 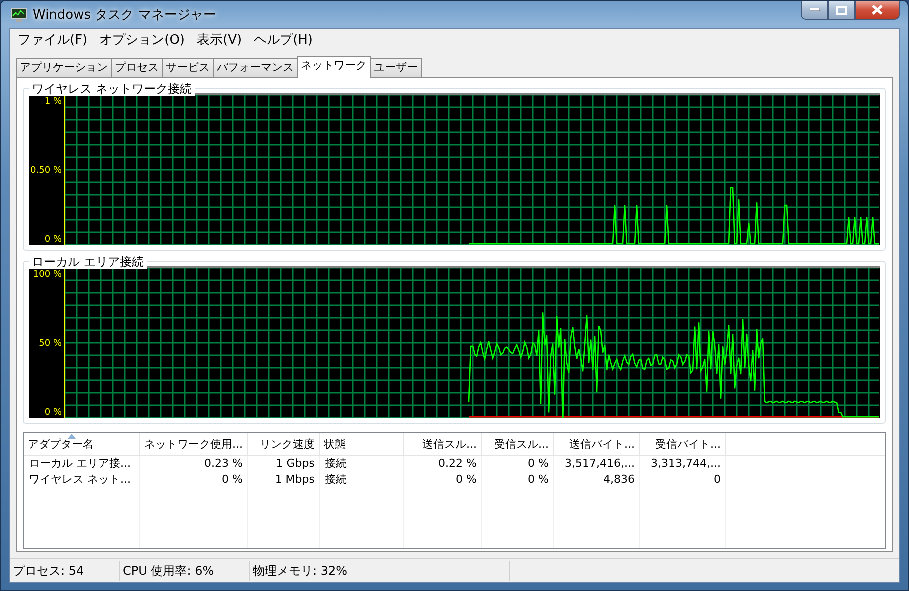 I want to click on menu-item: 表示(V), so click(x=219, y=40).